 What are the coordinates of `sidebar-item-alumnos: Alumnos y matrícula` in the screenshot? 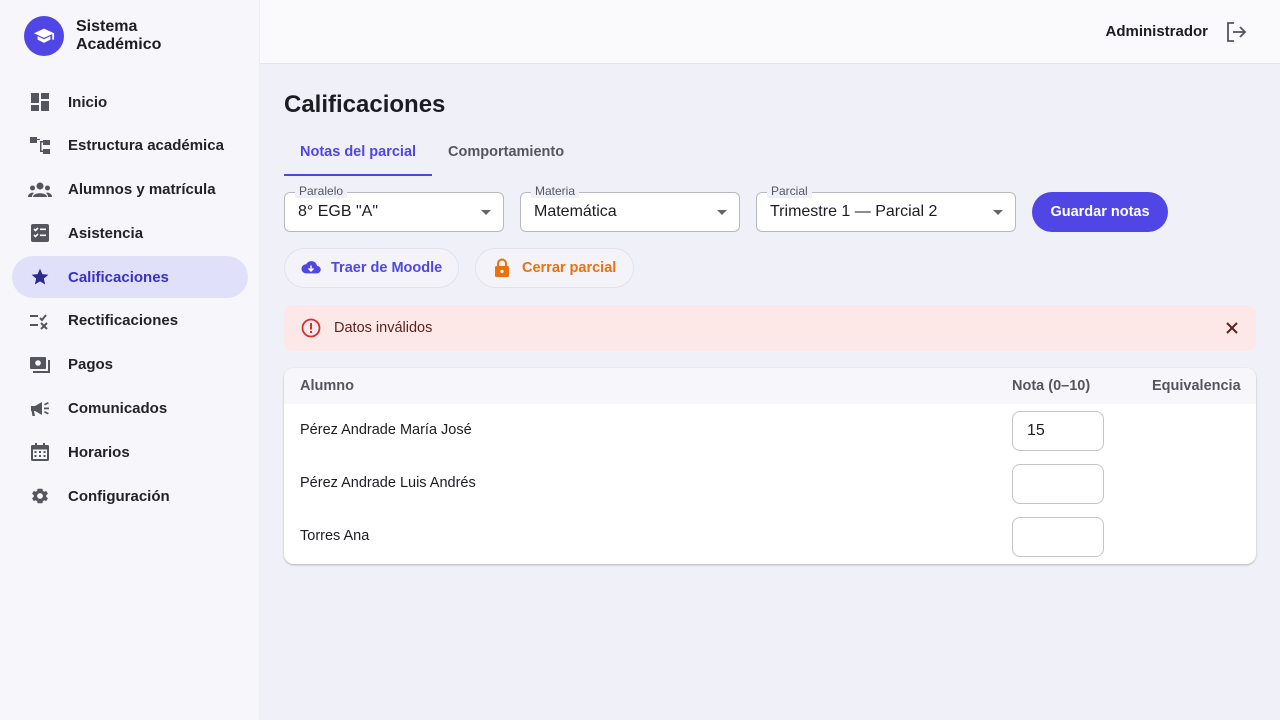 It's located at (130, 190).